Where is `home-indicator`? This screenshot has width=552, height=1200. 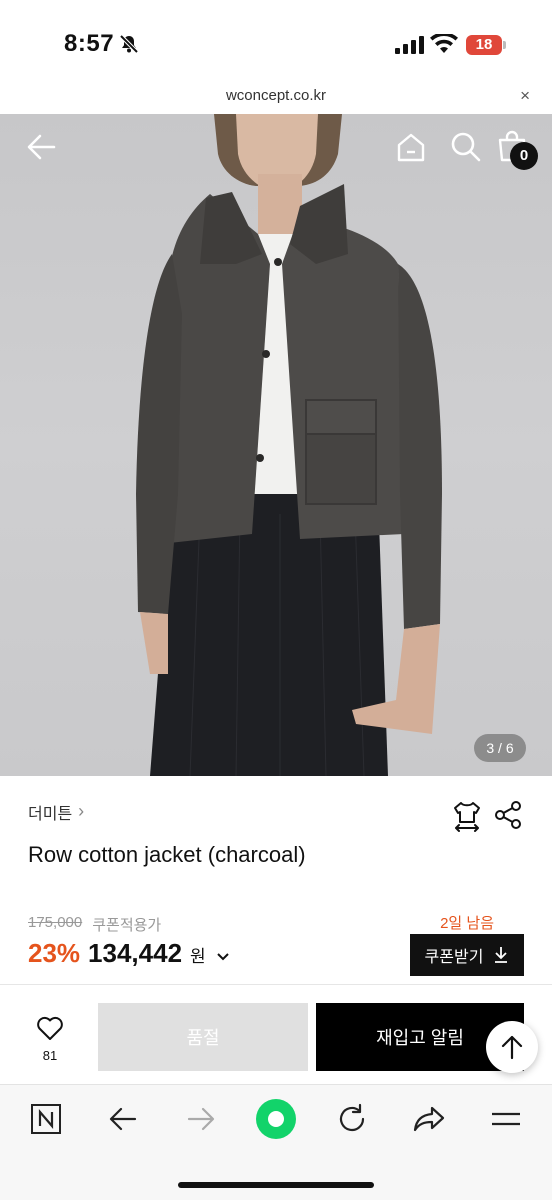
home-indicator is located at coordinates (276, 1185).